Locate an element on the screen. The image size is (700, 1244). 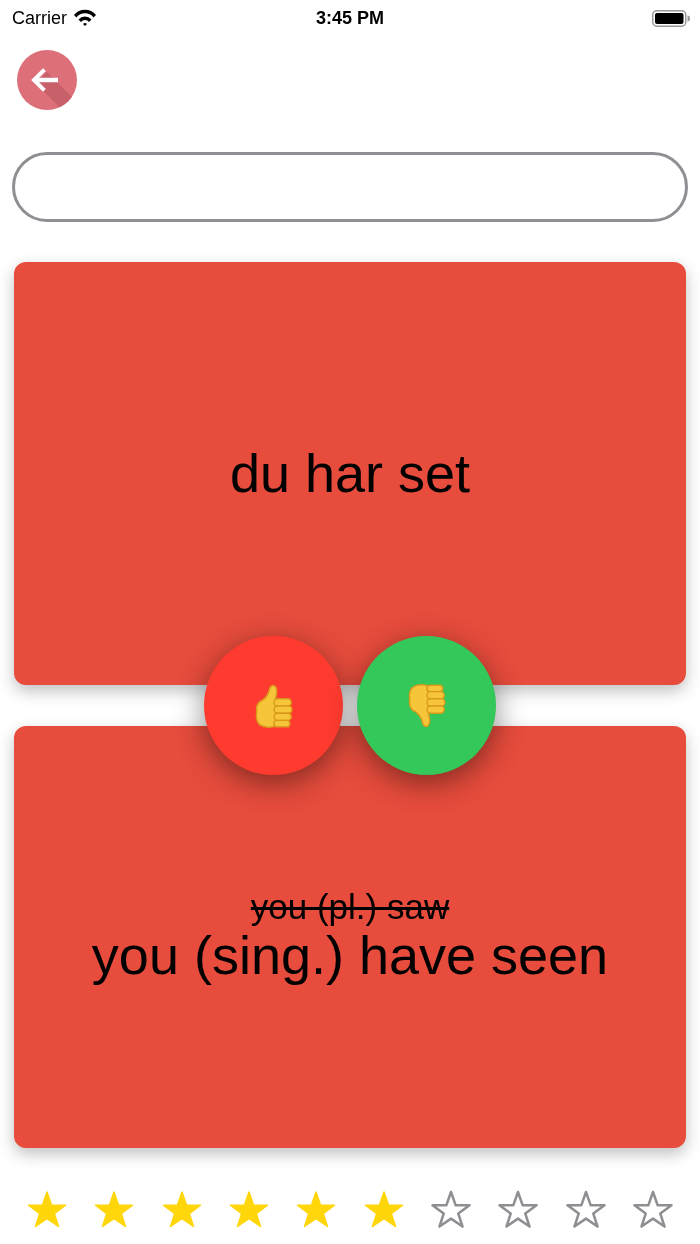
prompt-text: du har set is located at coordinates (350, 473).